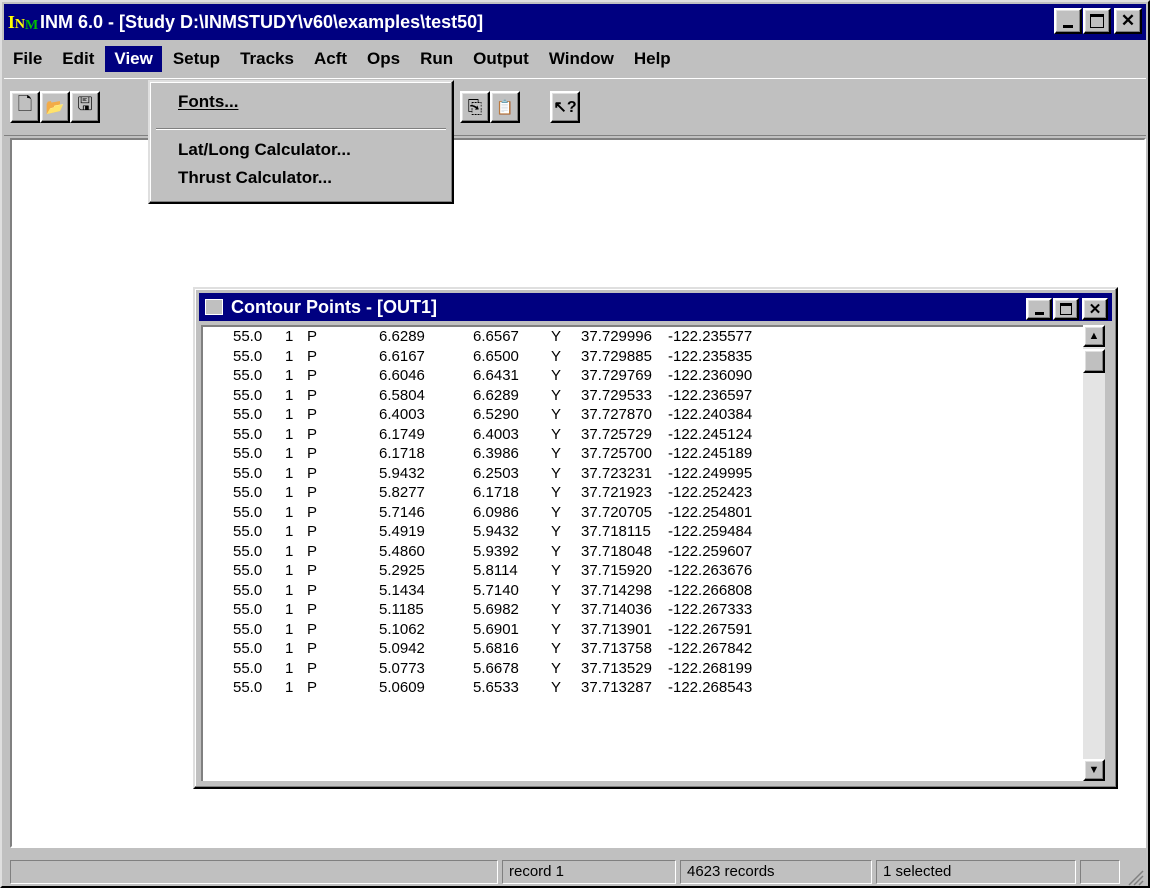 The height and width of the screenshot is (888, 1150). I want to click on table-cell: 6.6567, so click(496, 336).